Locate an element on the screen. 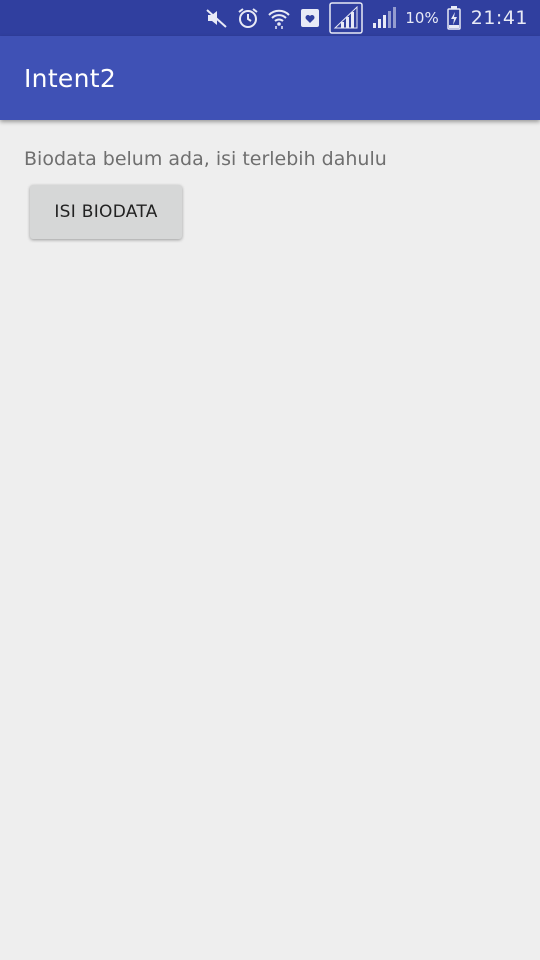 This screenshot has width=540, height=960. battery-charging-icon is located at coordinates (453, 18).